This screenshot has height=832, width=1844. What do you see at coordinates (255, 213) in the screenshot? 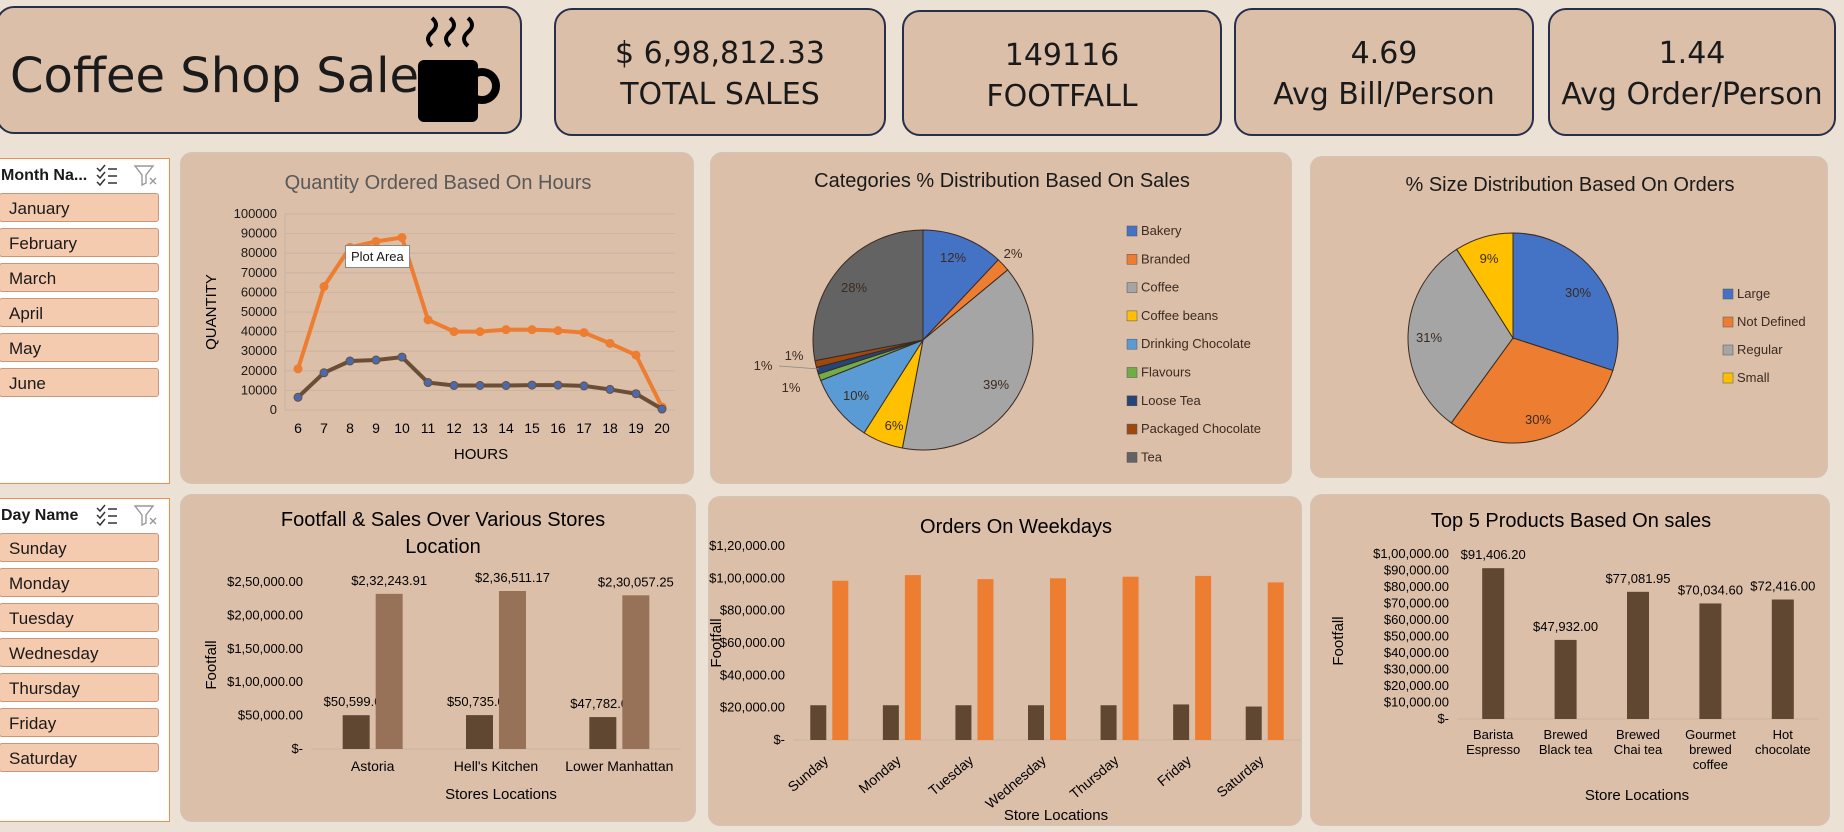
I see `y-tick-label: 100000` at bounding box center [255, 213].